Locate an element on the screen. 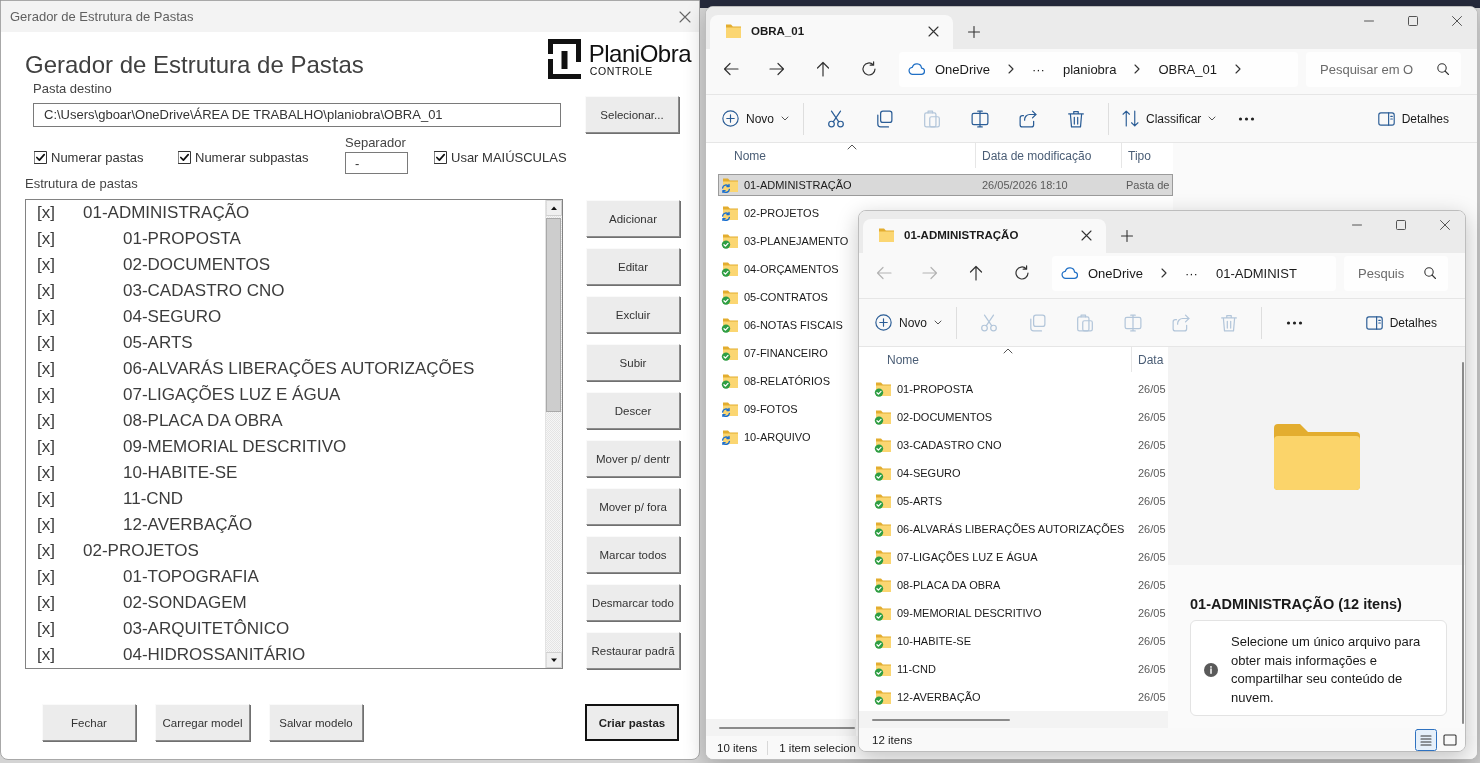 The width and height of the screenshot is (1480, 763). action-button: Mover p/ fora is located at coordinates (633, 506).